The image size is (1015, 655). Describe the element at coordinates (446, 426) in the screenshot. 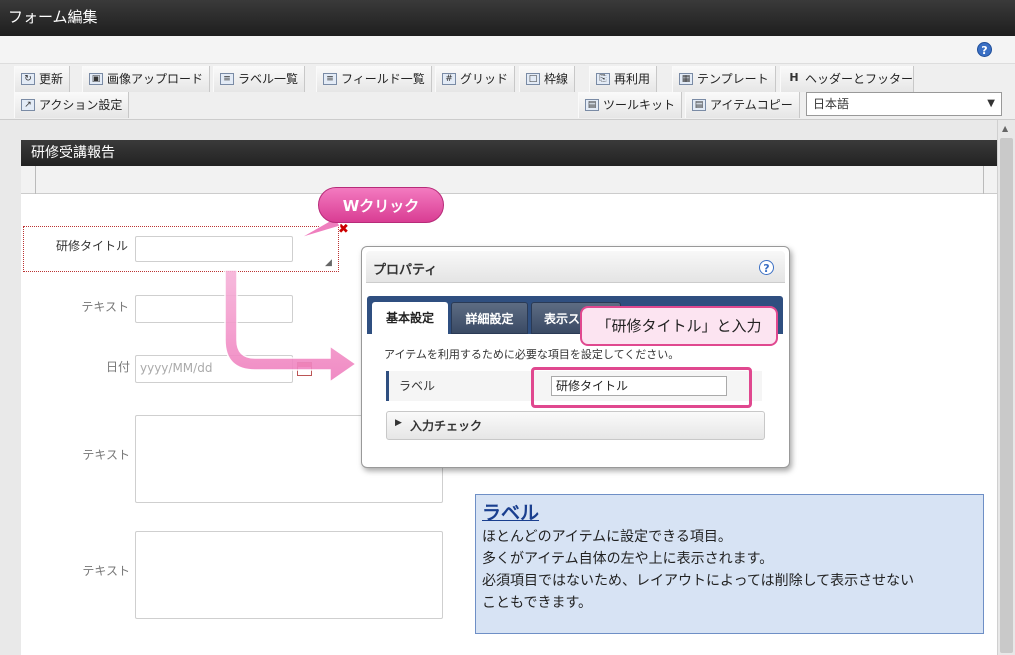

I see `input-check-label: 入力チェック` at that location.